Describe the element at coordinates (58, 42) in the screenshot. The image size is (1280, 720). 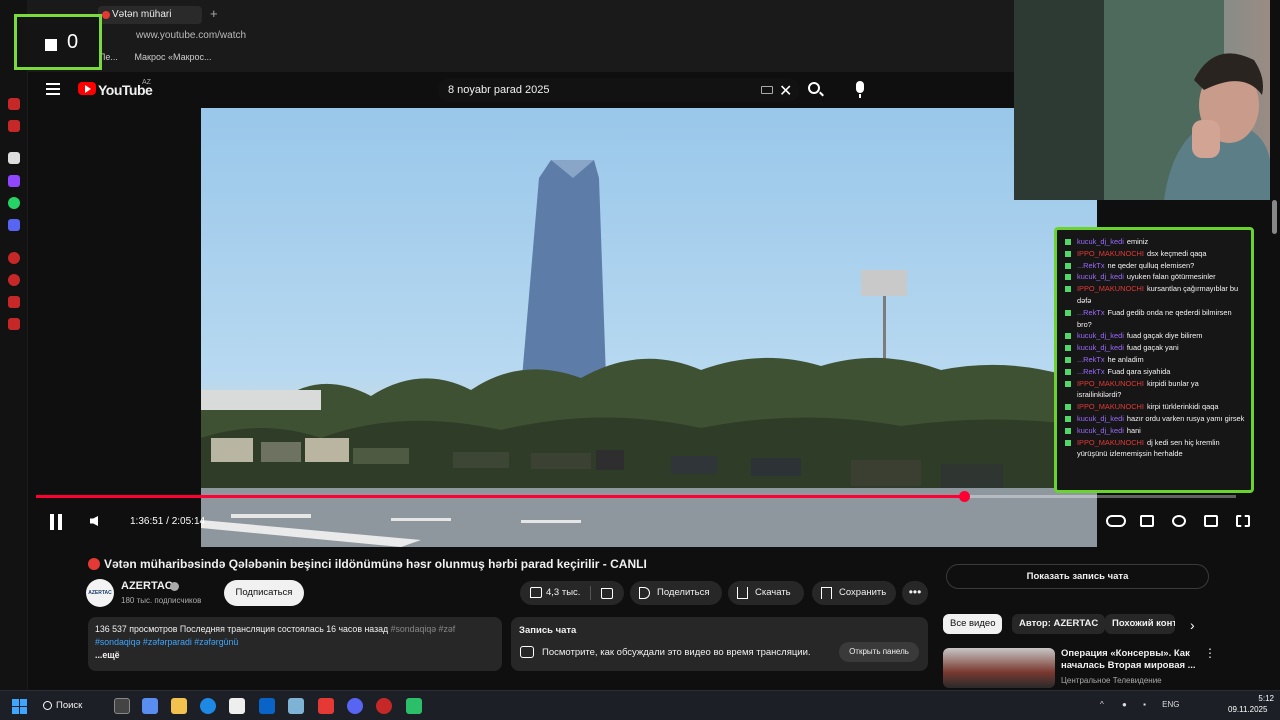
I see `stream-counter-overlay: 0` at that location.